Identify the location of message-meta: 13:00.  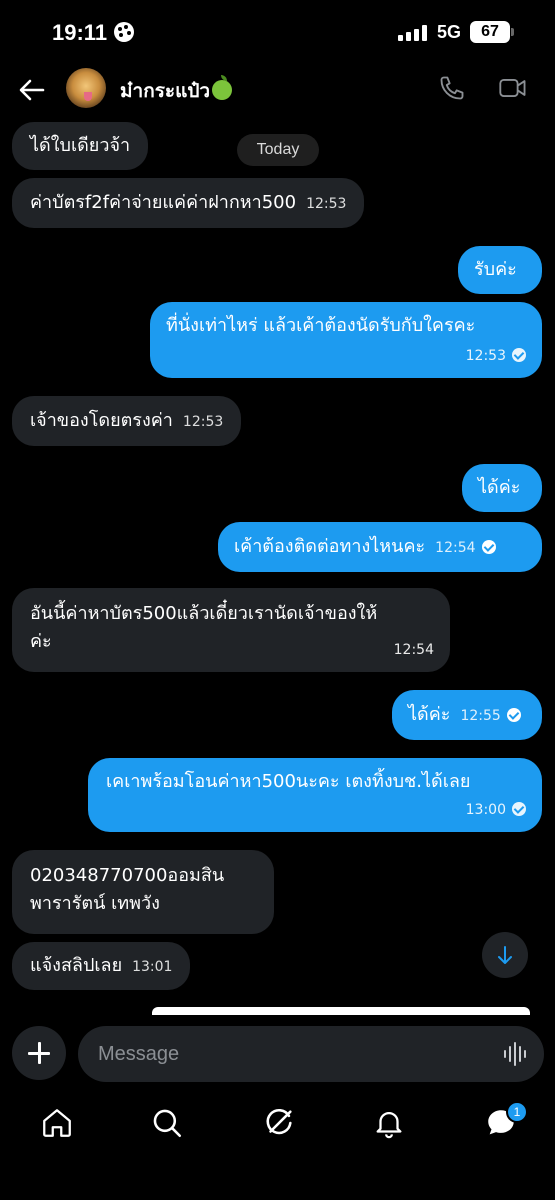
(496, 810).